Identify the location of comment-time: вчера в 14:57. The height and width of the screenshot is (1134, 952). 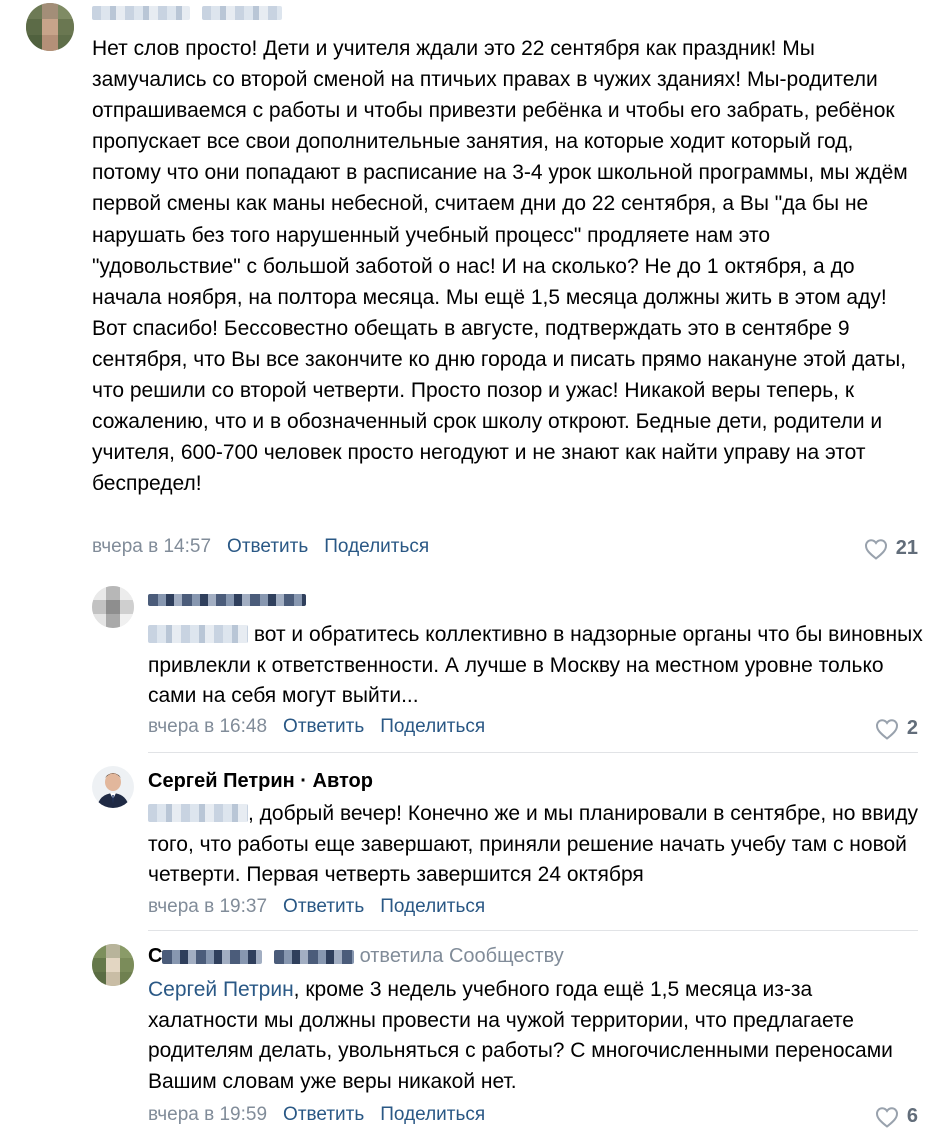
(151, 547).